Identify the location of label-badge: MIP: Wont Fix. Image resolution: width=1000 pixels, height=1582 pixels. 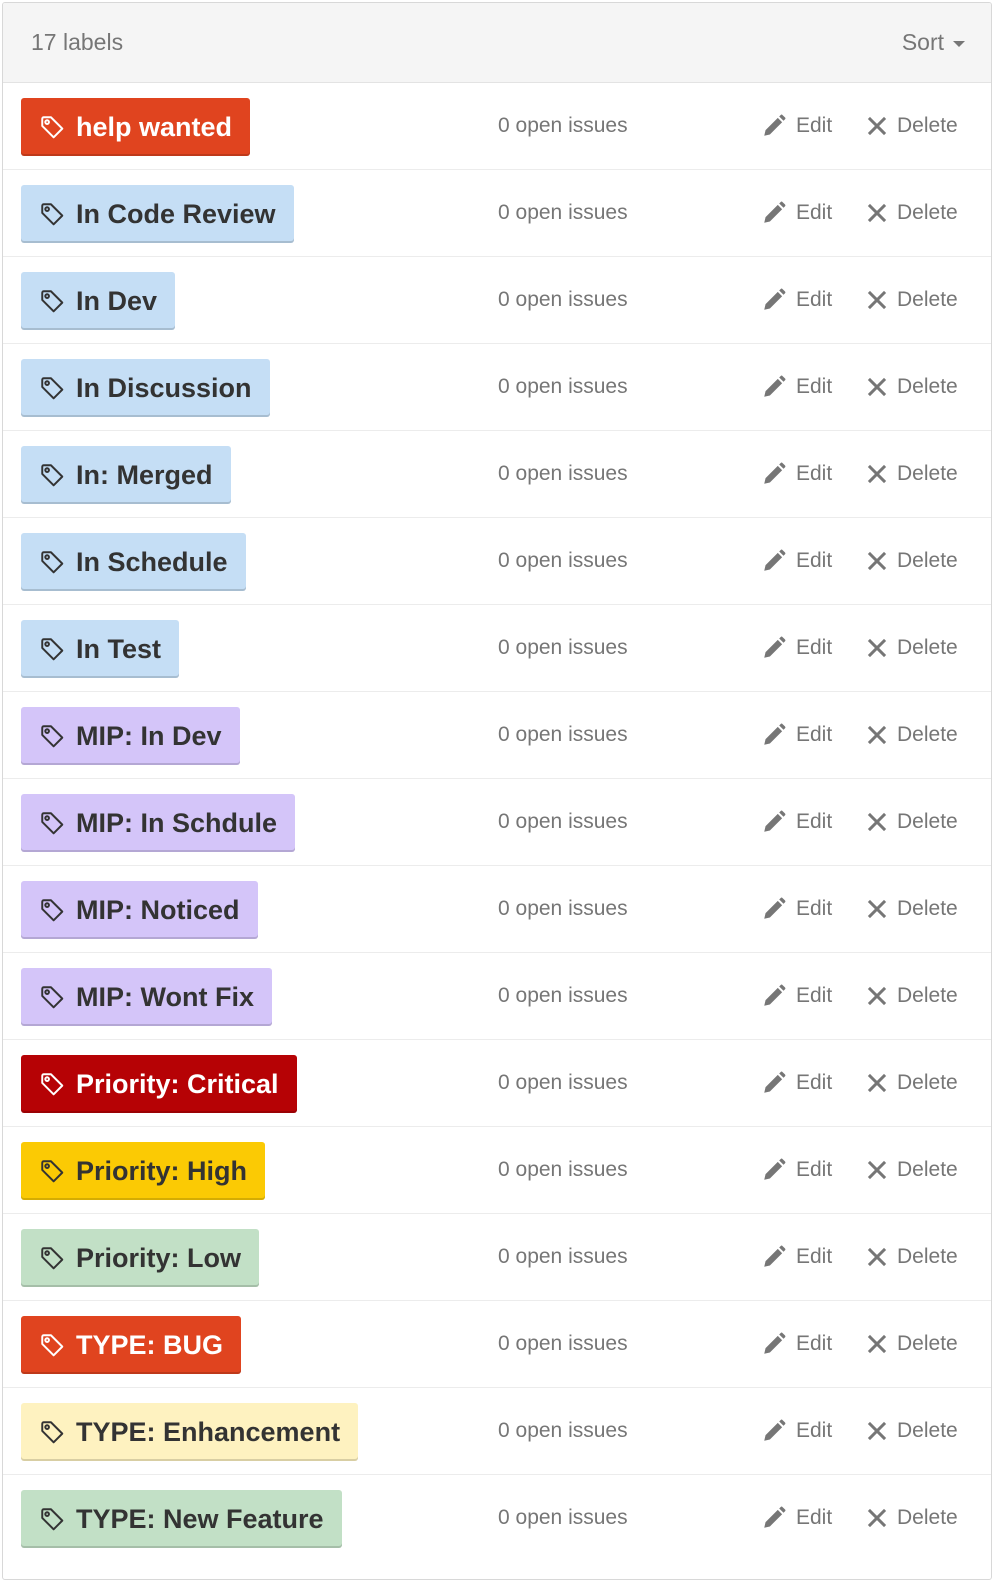
(146, 997).